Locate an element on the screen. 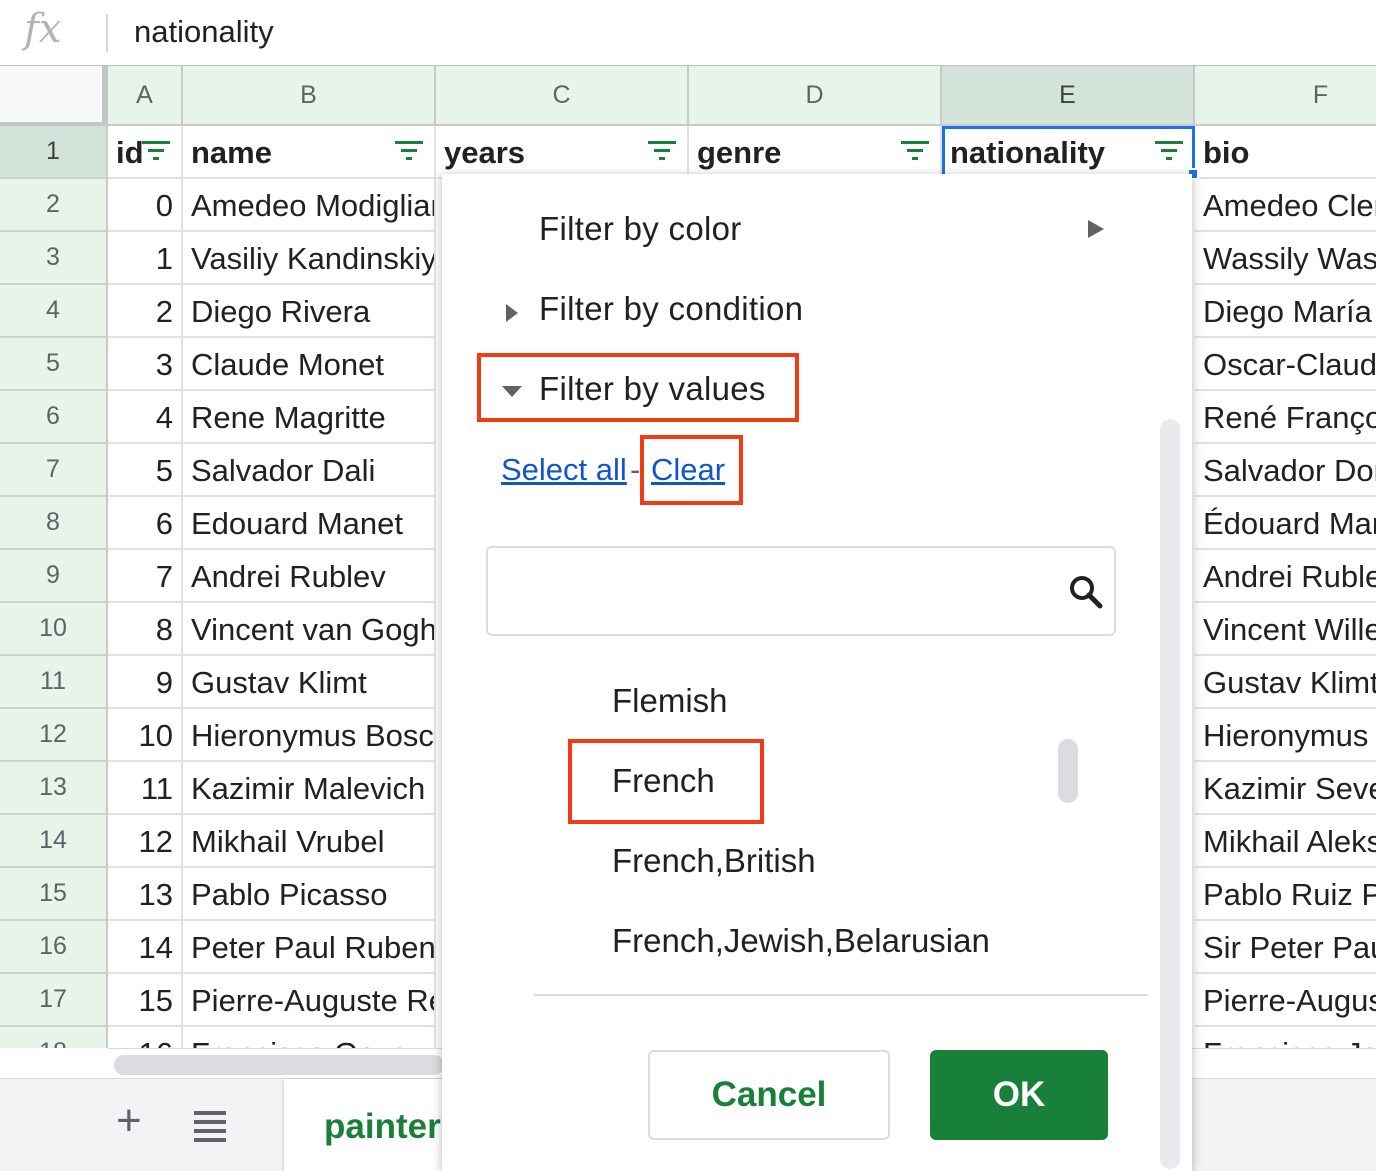  header-cell-bio: bio is located at coordinates (1285, 152).